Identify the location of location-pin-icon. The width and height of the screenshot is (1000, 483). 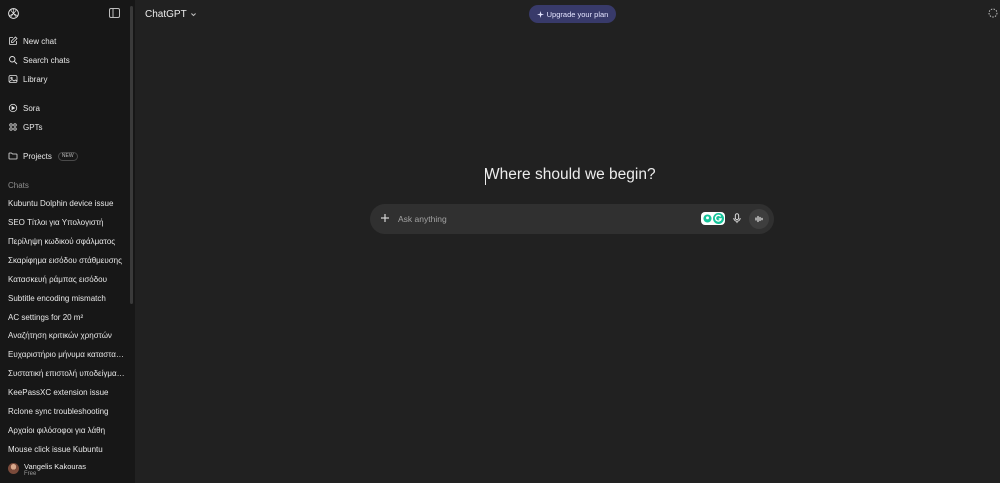
(707, 218).